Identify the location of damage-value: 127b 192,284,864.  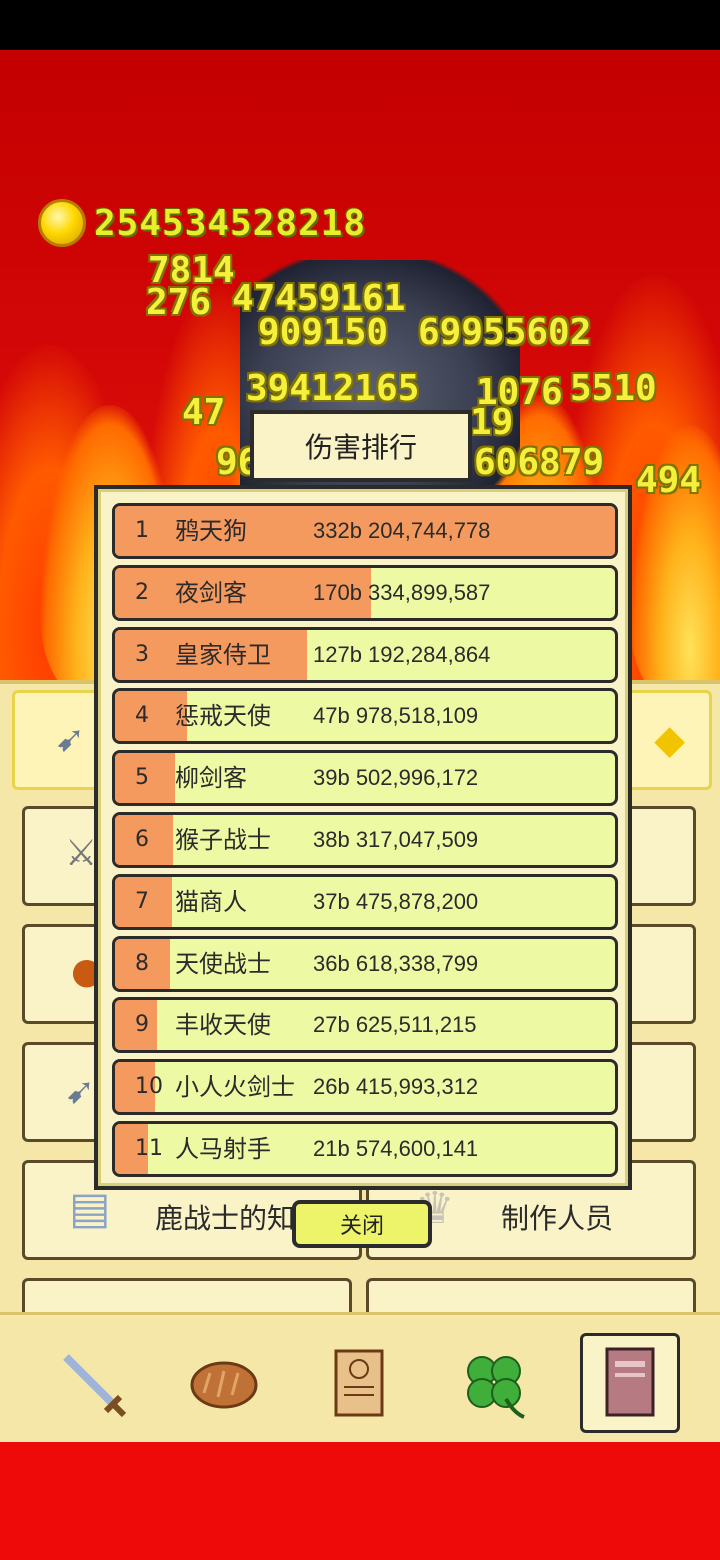
(402, 654).